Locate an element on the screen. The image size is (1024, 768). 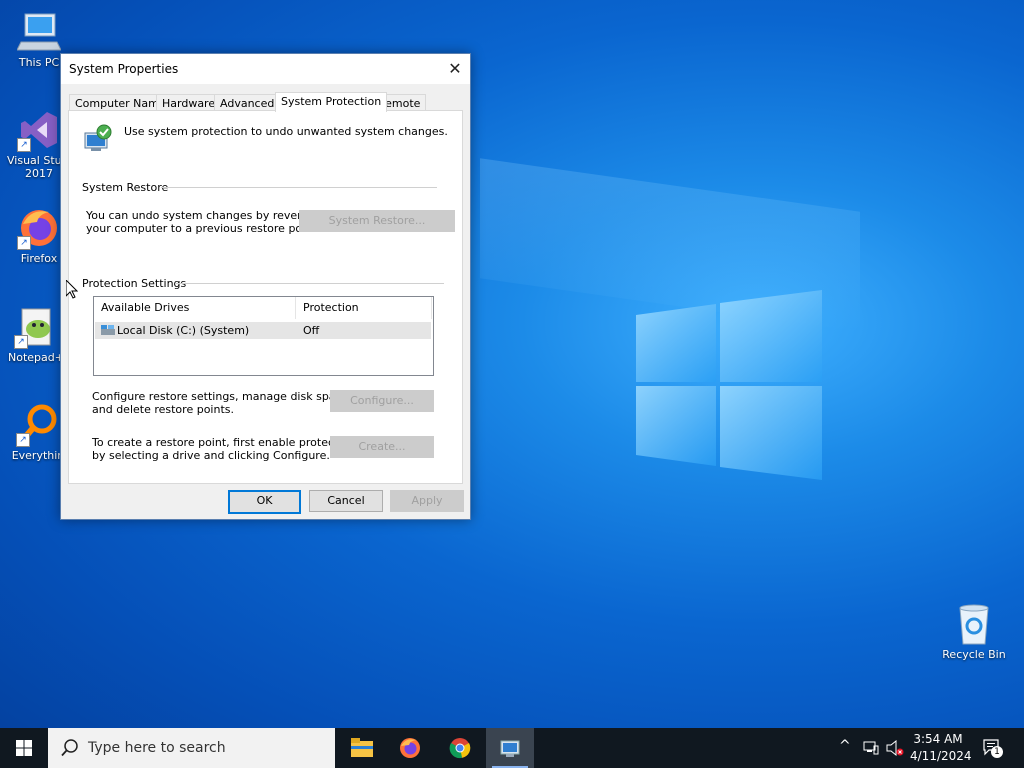
chrome-icon is located at coordinates (460, 748).